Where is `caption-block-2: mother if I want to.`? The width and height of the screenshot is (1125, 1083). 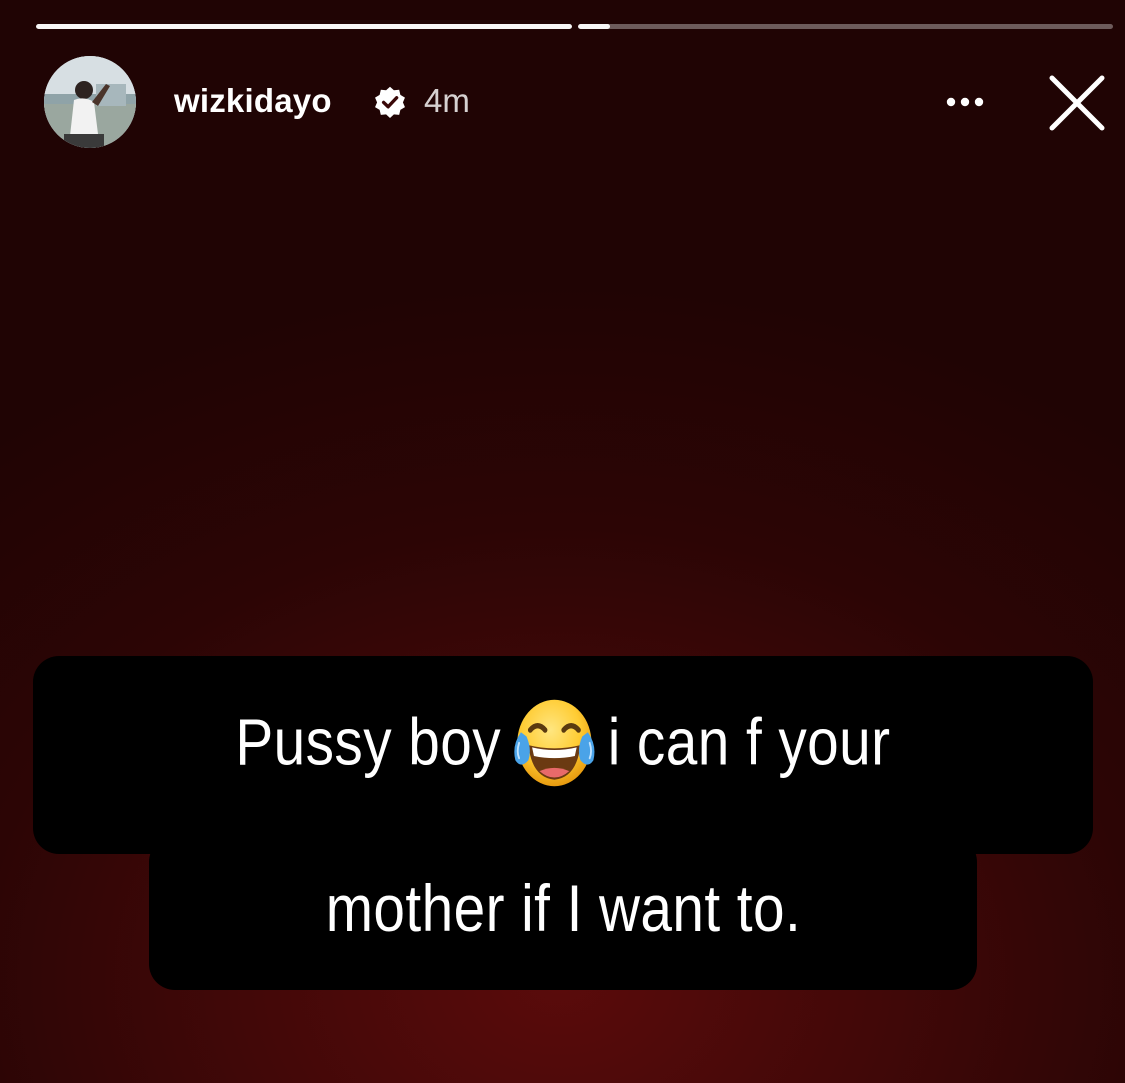
caption-block-2: mother if I want to. is located at coordinates (563, 913).